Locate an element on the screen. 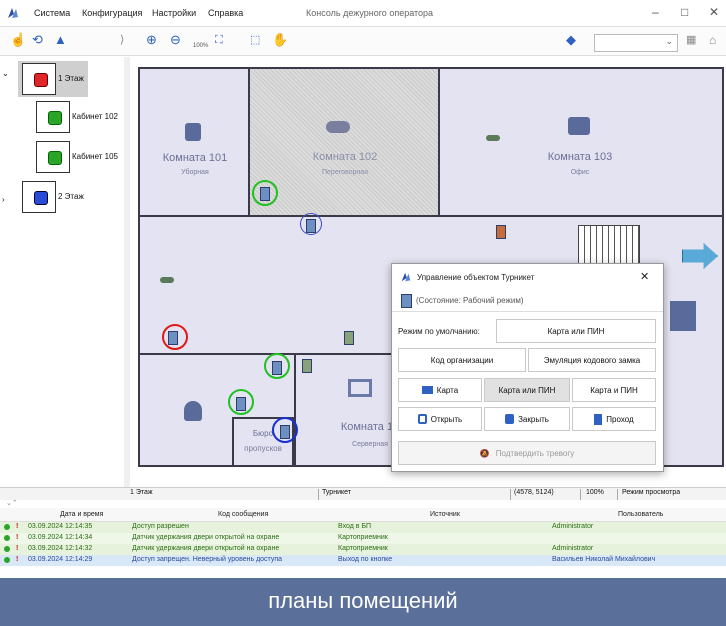 This screenshot has height=626, width=726. mode-card-button: Карта is located at coordinates (440, 390).